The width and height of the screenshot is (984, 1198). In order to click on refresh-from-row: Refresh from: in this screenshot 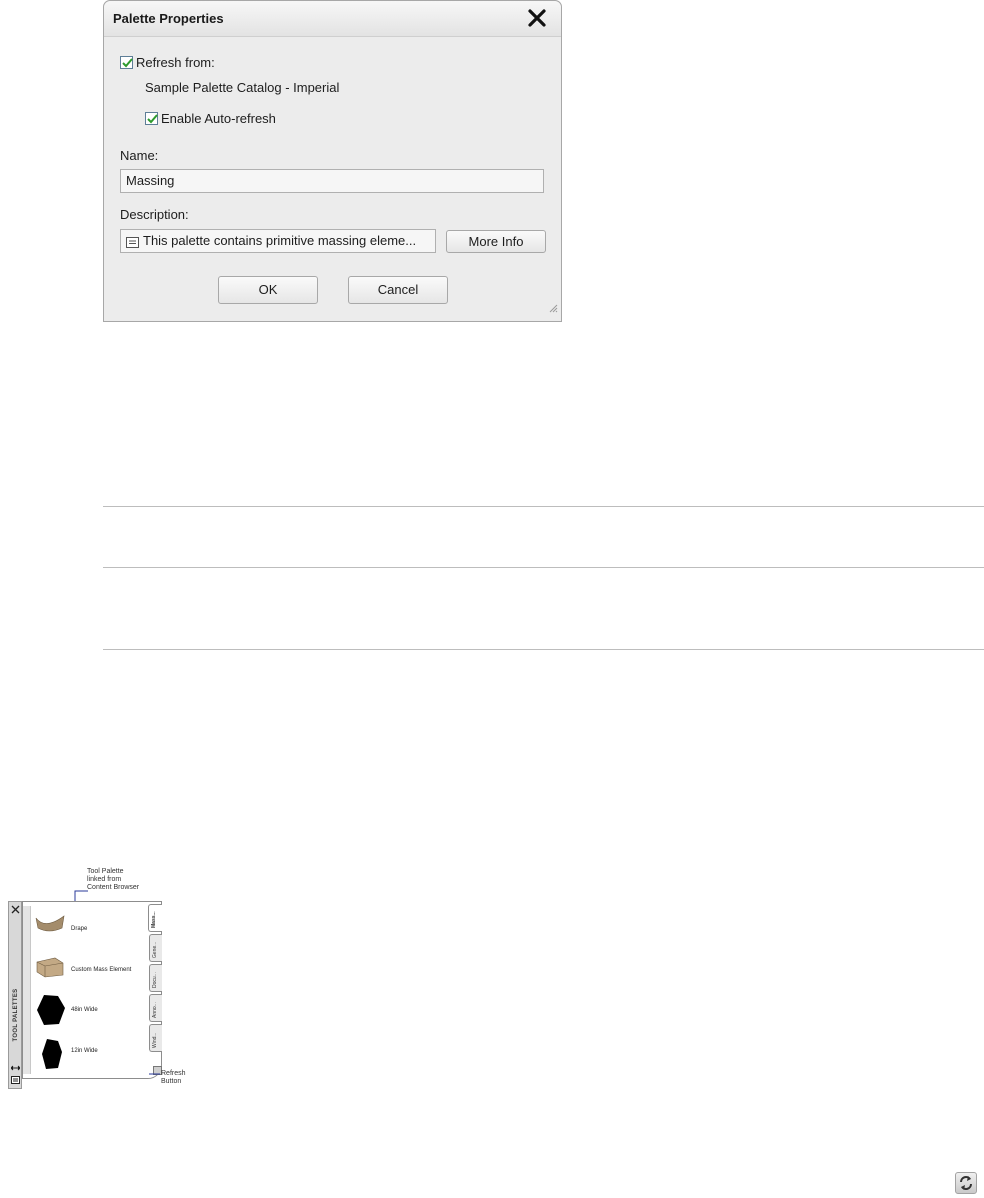, I will do `click(167, 62)`.